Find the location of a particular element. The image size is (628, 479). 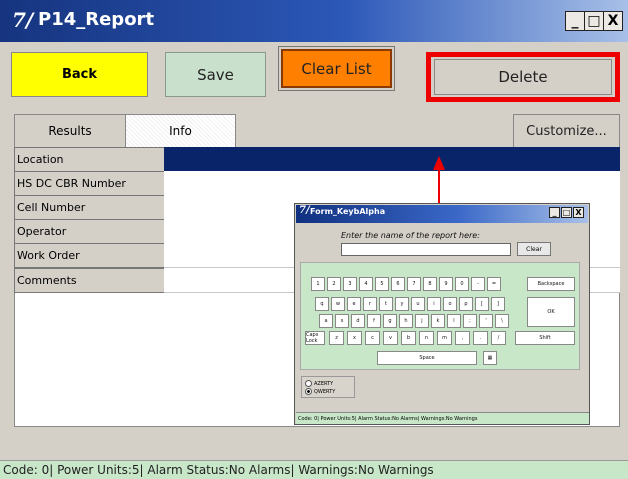

keyboard-minimize-button: _ is located at coordinates (554, 212).